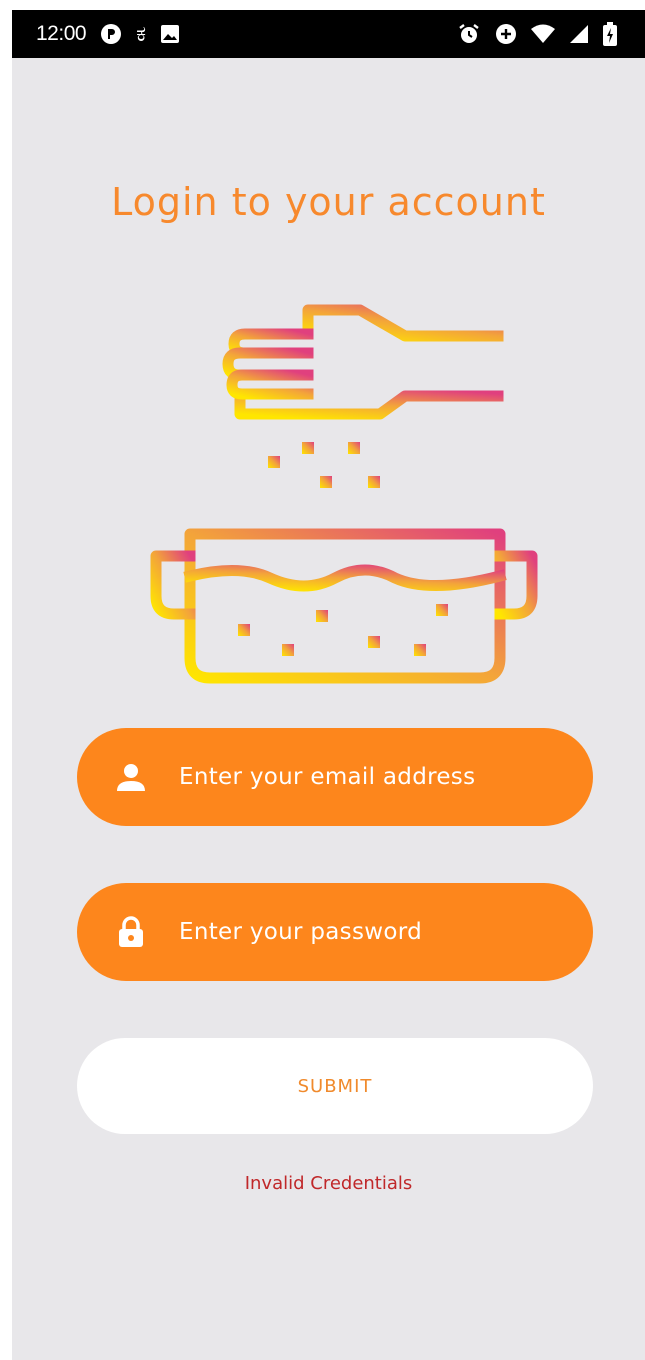 This screenshot has height=1360, width=645. What do you see at coordinates (369, 932) in the screenshot?
I see `password-input` at bounding box center [369, 932].